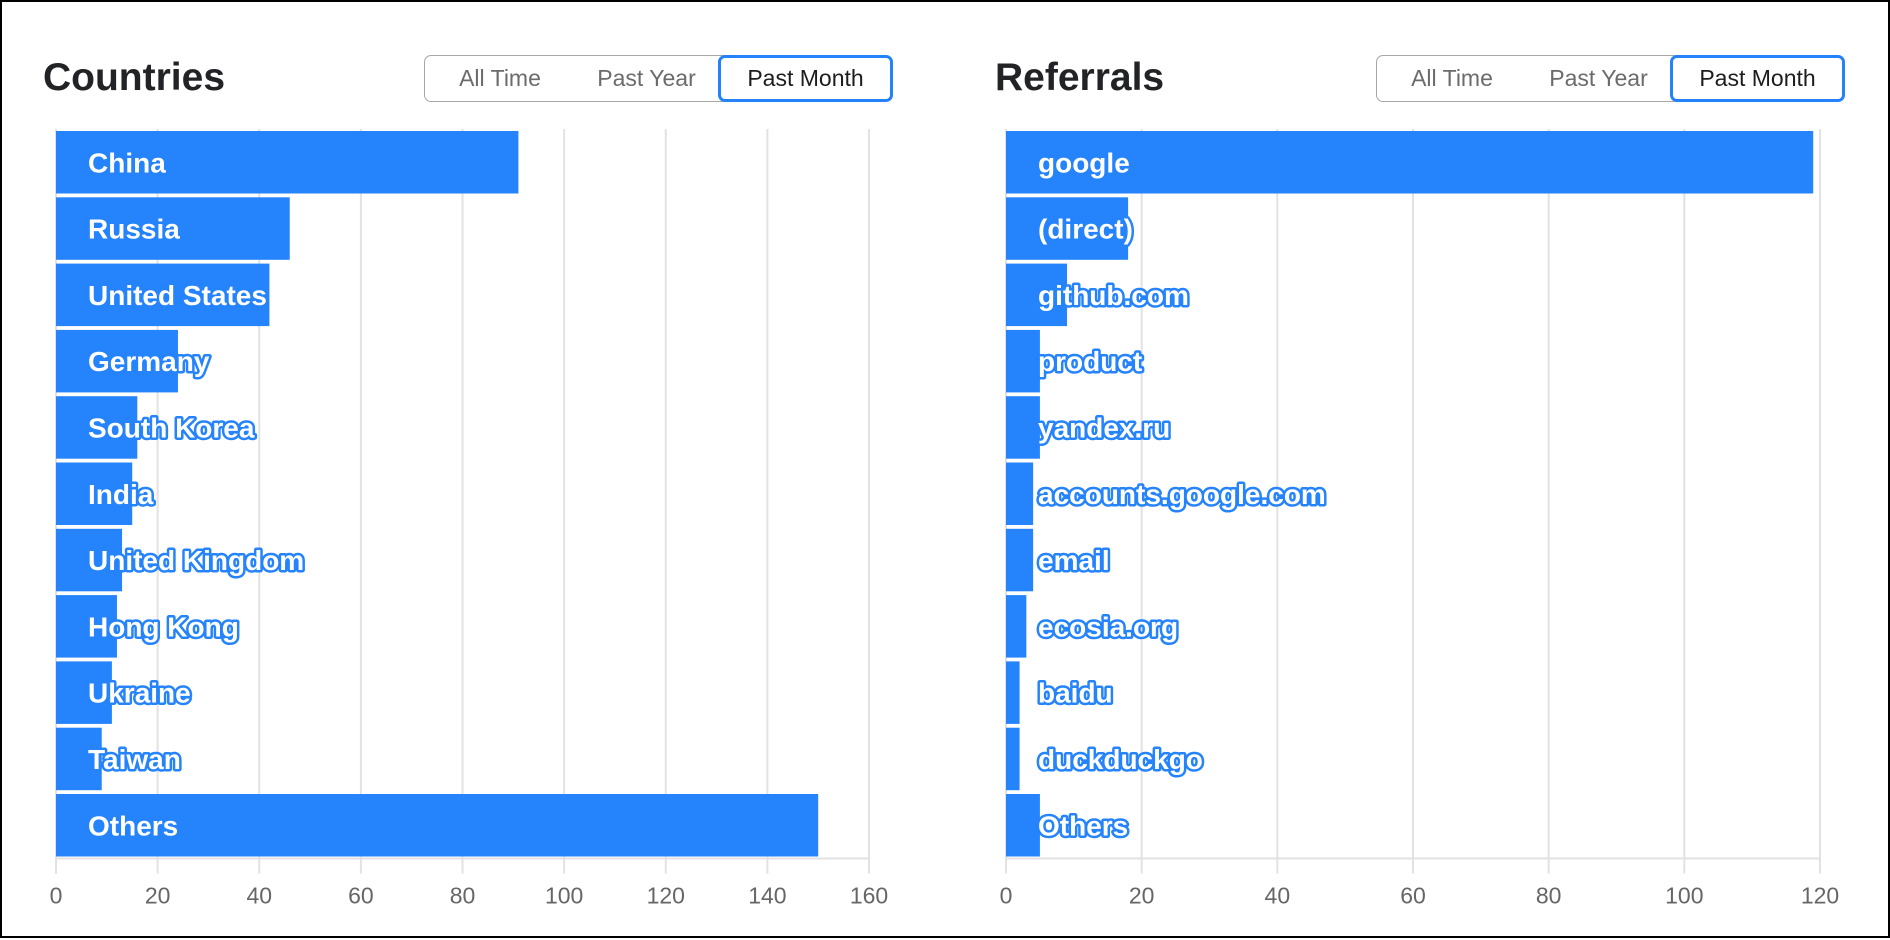 Image resolution: width=1890 pixels, height=940 pixels. Describe the element at coordinates (1142, 896) in the screenshot. I see `referrals-x-tick-label: 20` at that location.